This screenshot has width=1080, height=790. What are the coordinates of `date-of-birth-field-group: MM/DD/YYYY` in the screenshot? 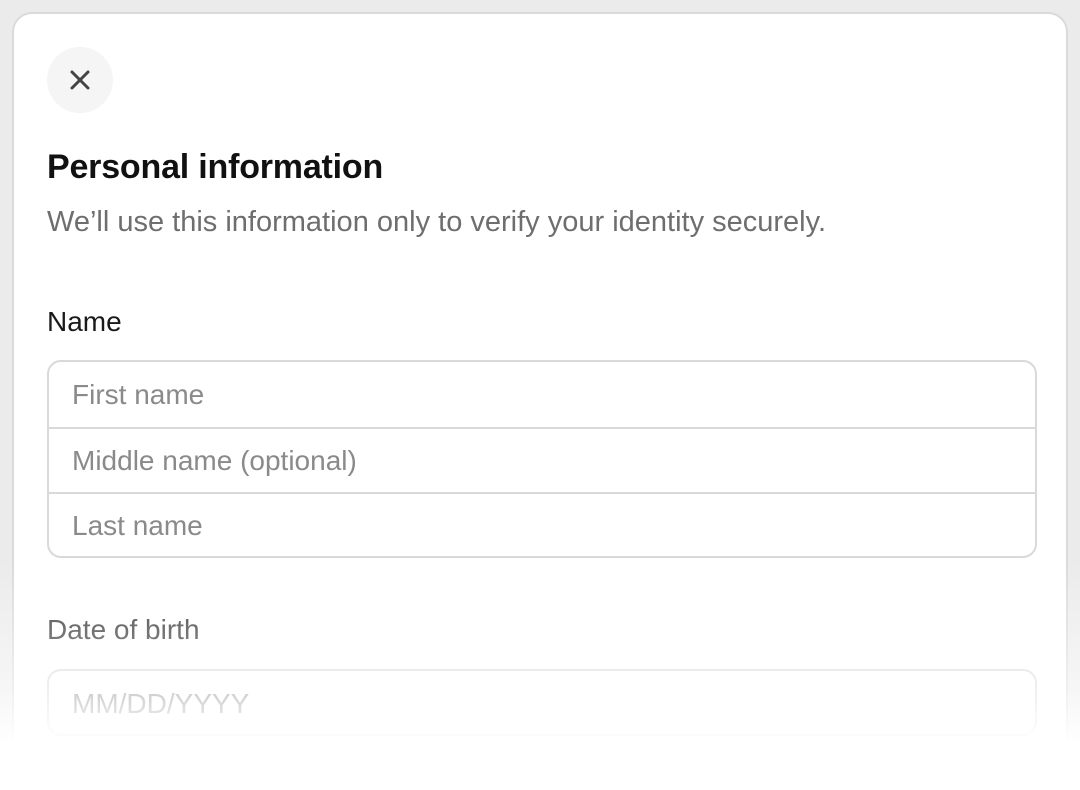 It's located at (542, 702).